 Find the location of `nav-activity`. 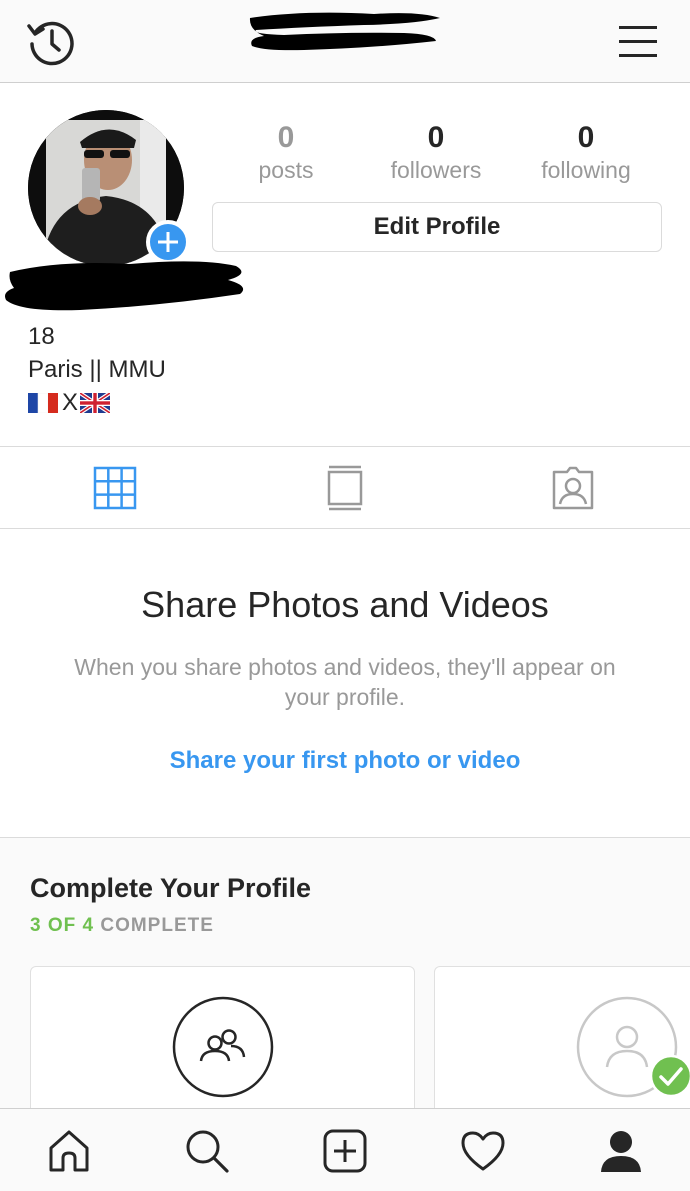

nav-activity is located at coordinates (483, 1151).